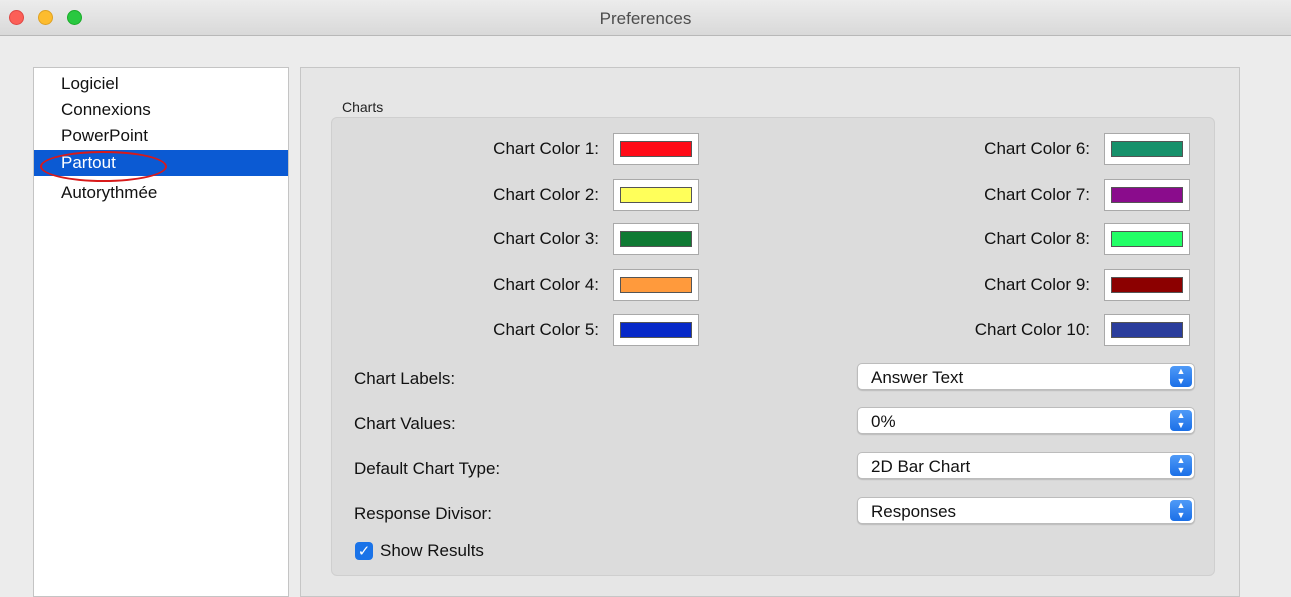 This screenshot has width=1291, height=597. What do you see at coordinates (921, 466) in the screenshot?
I see `default-chart-type-value: 2D Bar Chart` at bounding box center [921, 466].